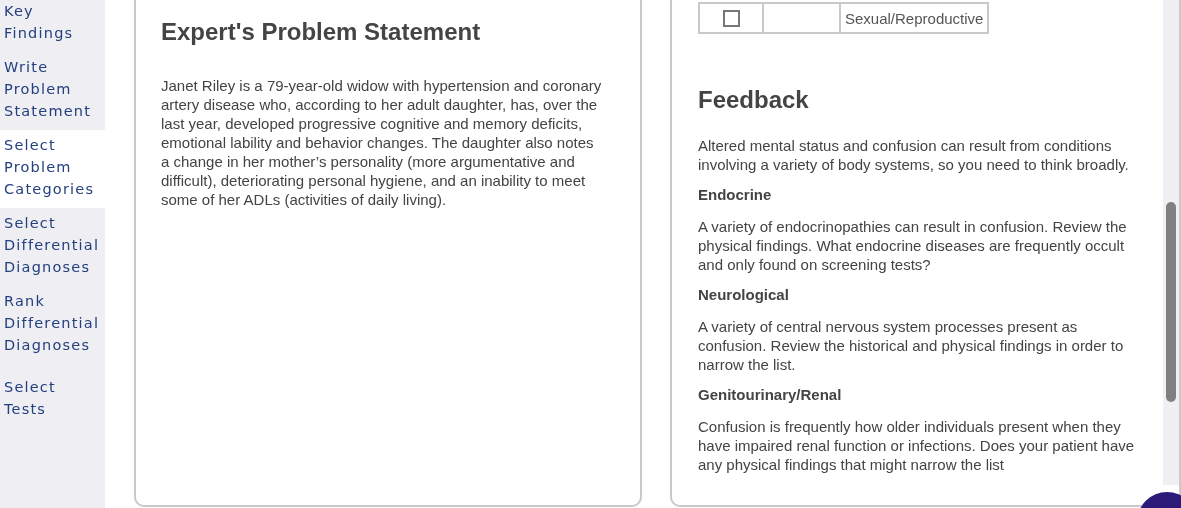 The width and height of the screenshot is (1181, 508). I want to click on problem-statement-text: Janet Riley is a 79-year-old widow with hypertension and coronary artery disease who, according to her adult daughter, has, over the last year, developed progressive cognitive and memory deficits, emotional lability and behavior changes. The daughter also notes a change in her mother’s personality (more argumentative and difficult), deteriorating personal hygiene, and an inability to meet some of her ADLs (activities of daily living)., so click(382, 142).